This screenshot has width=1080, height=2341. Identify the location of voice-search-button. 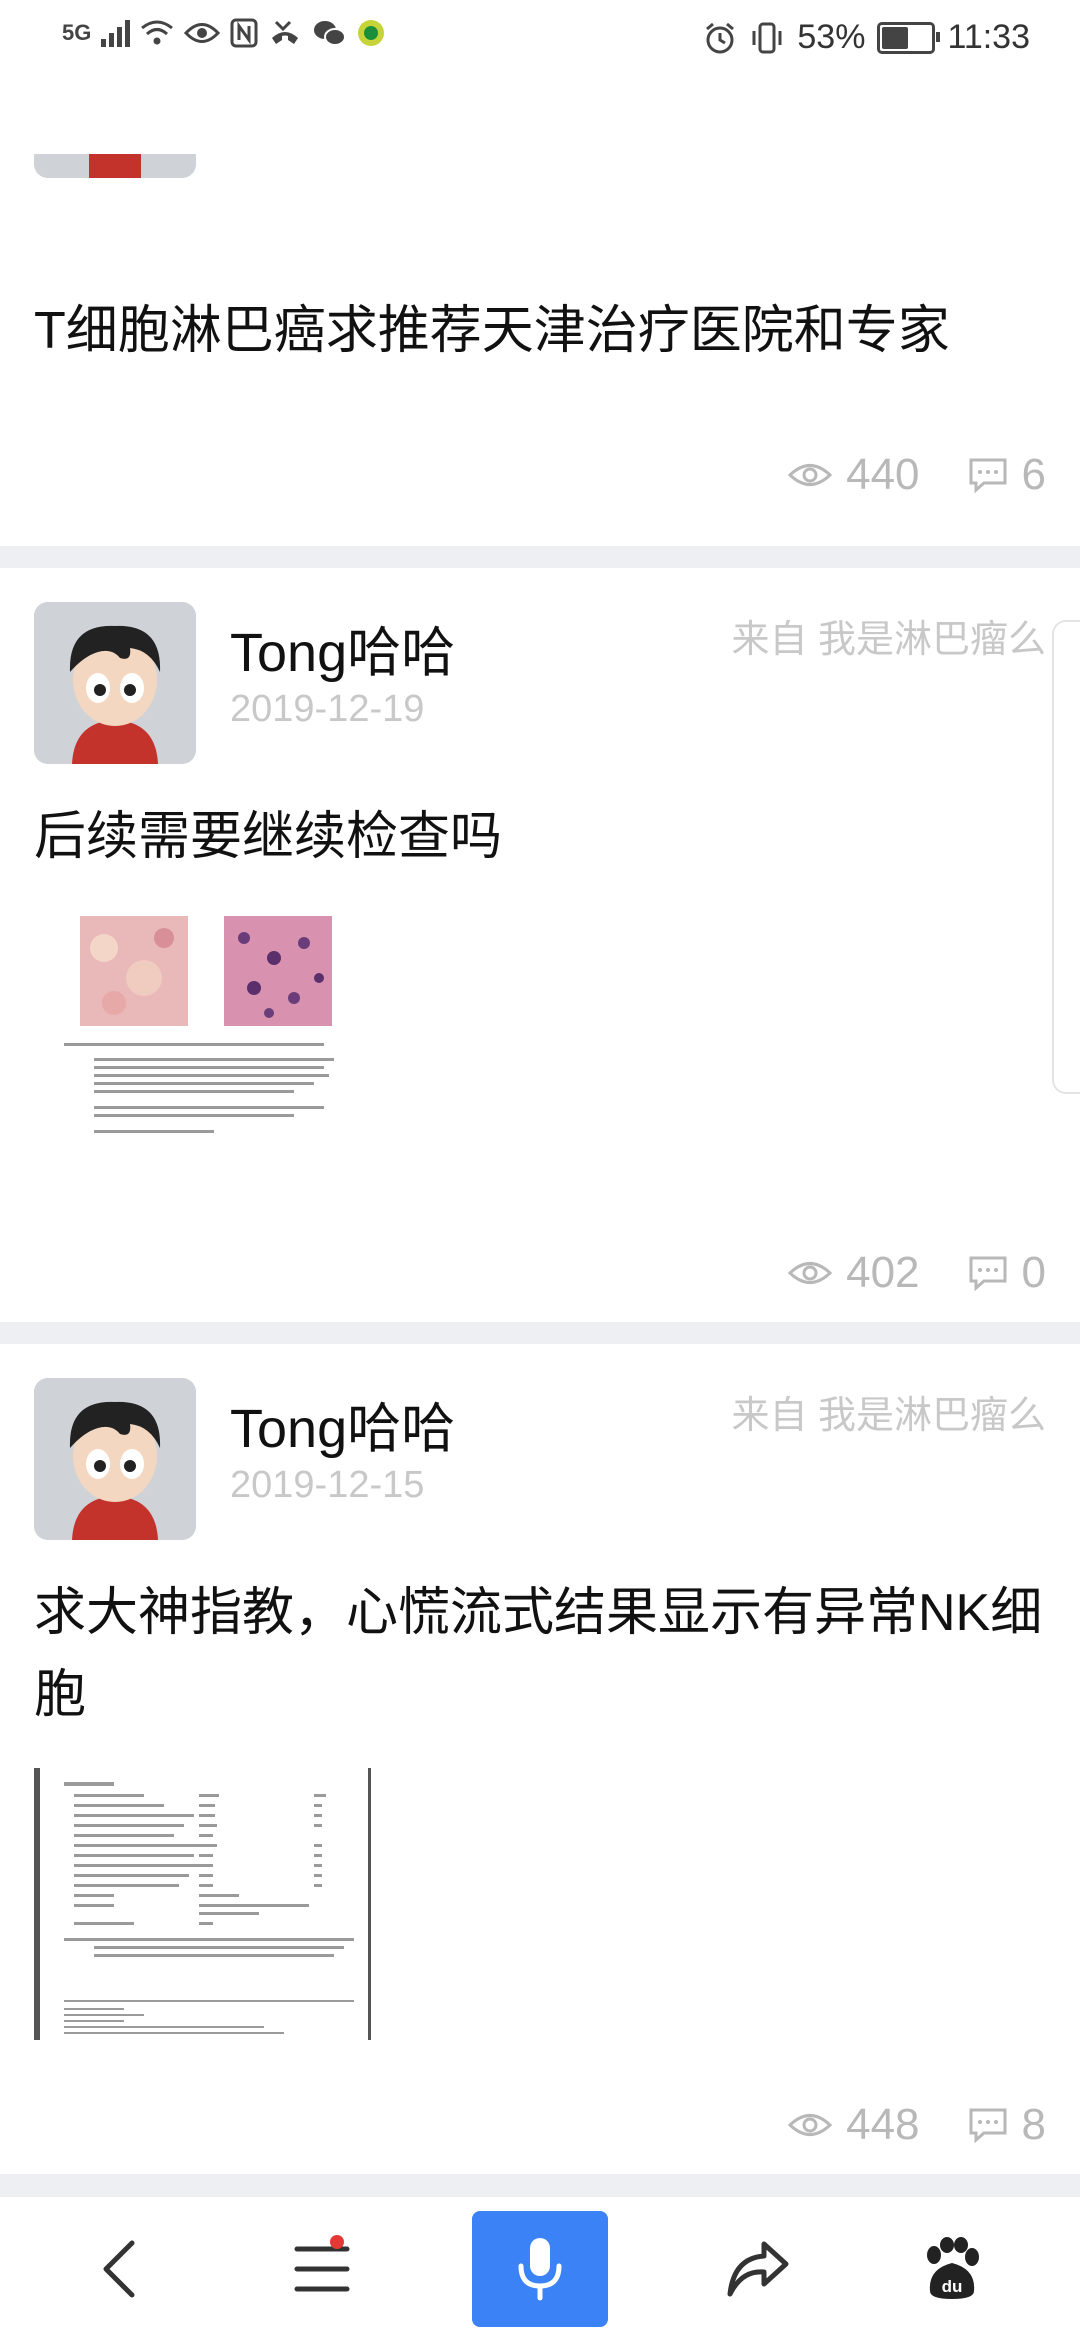
(540, 2269).